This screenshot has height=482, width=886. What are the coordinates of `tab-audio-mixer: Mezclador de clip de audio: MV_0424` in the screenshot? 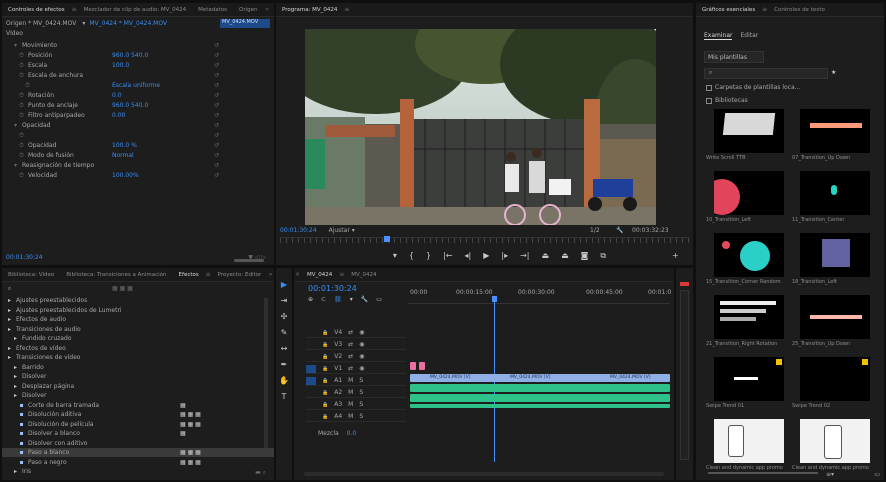 It's located at (135, 10).